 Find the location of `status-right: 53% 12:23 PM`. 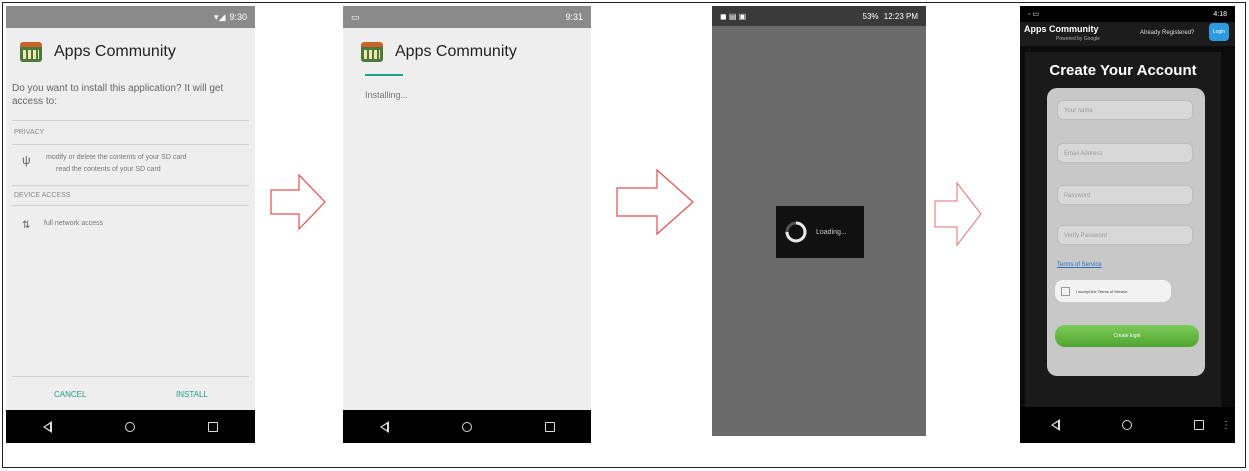

status-right: 53% 12:23 PM is located at coordinates (891, 16).